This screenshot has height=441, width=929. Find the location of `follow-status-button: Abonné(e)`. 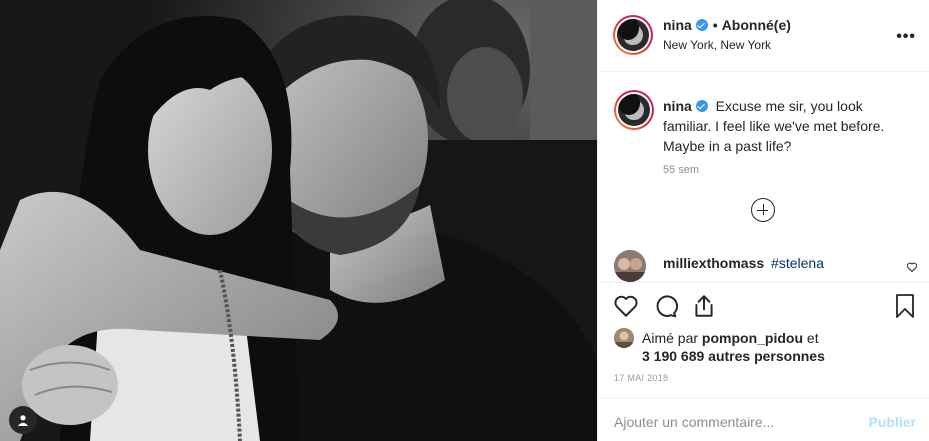

follow-status-button: Abonné(e) is located at coordinates (756, 25).